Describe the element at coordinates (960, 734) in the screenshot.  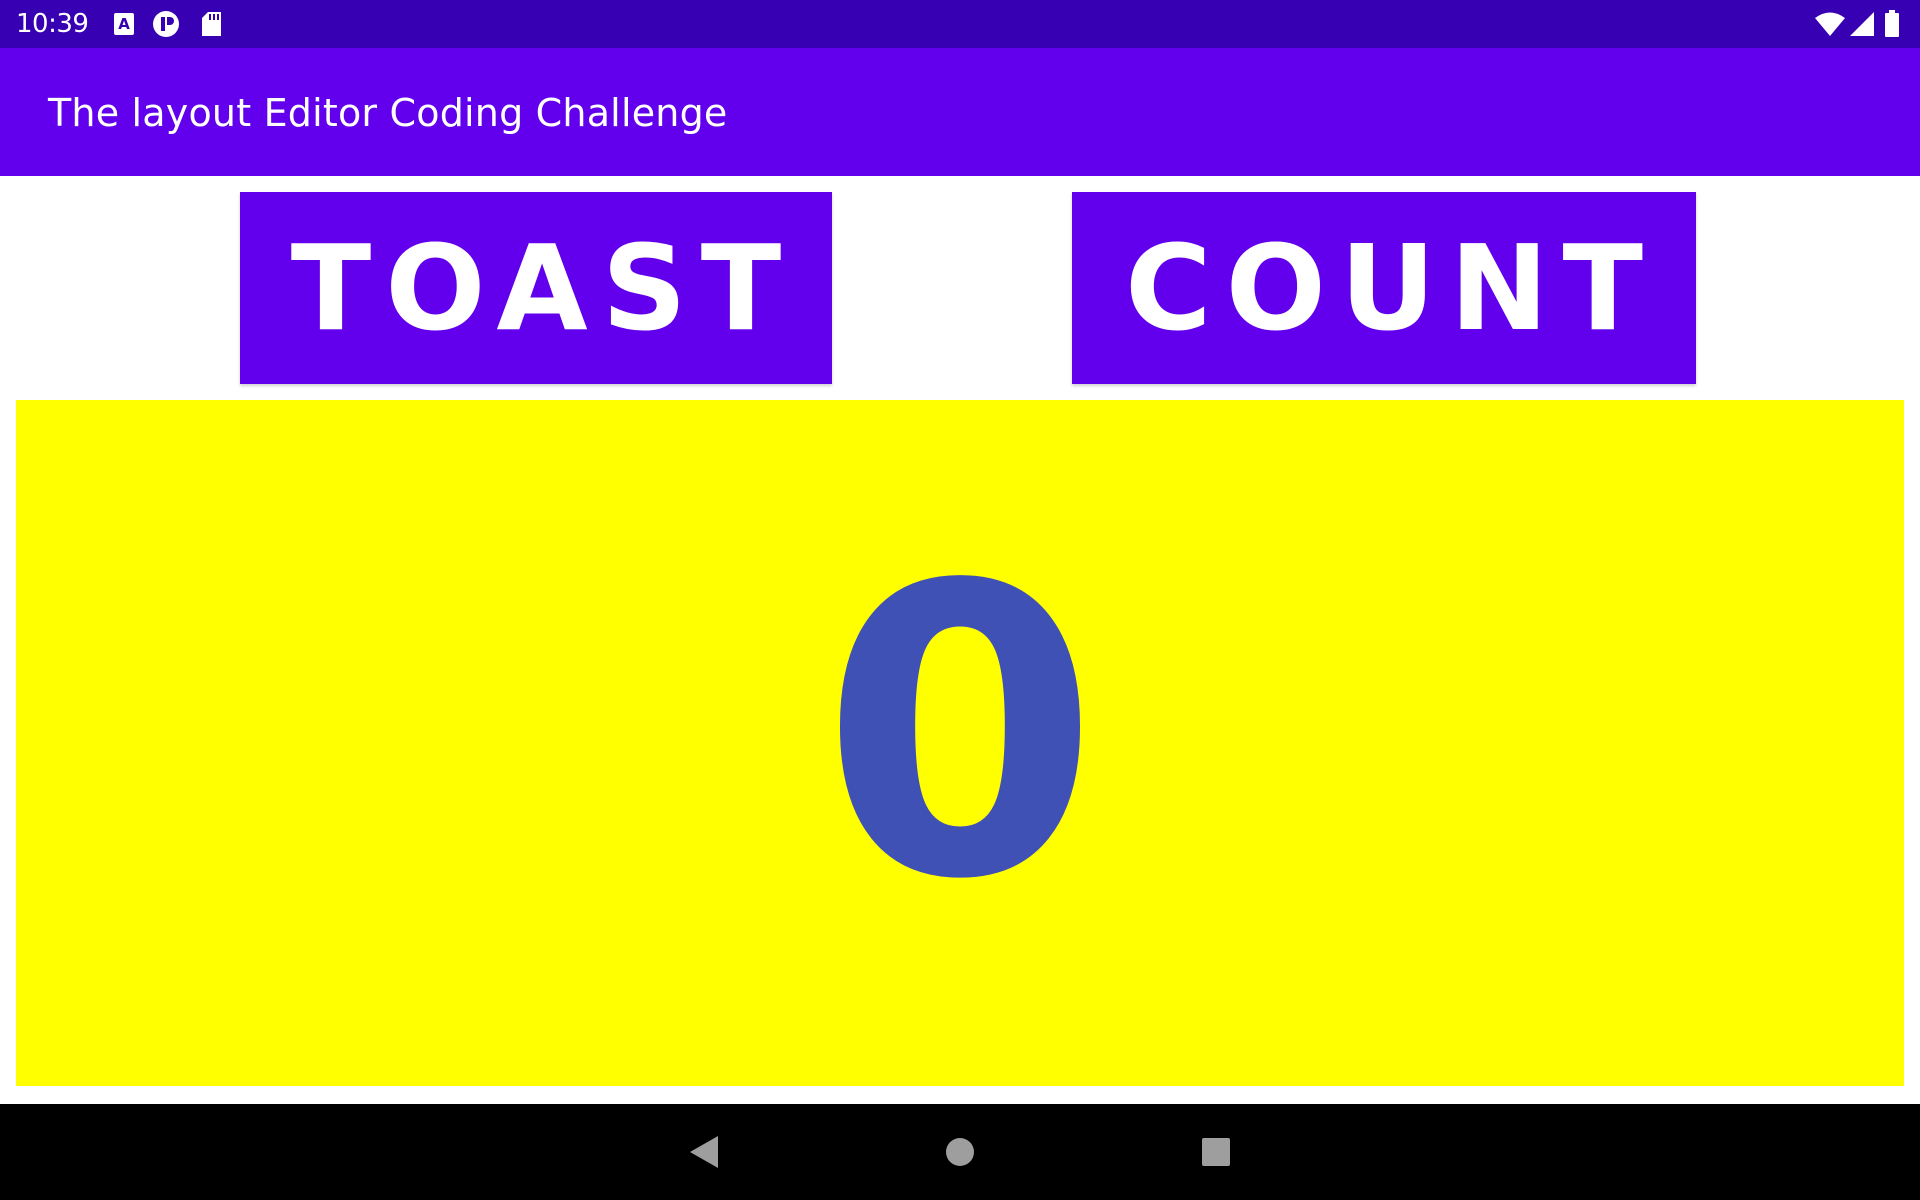
I see `count-value: 0` at that location.